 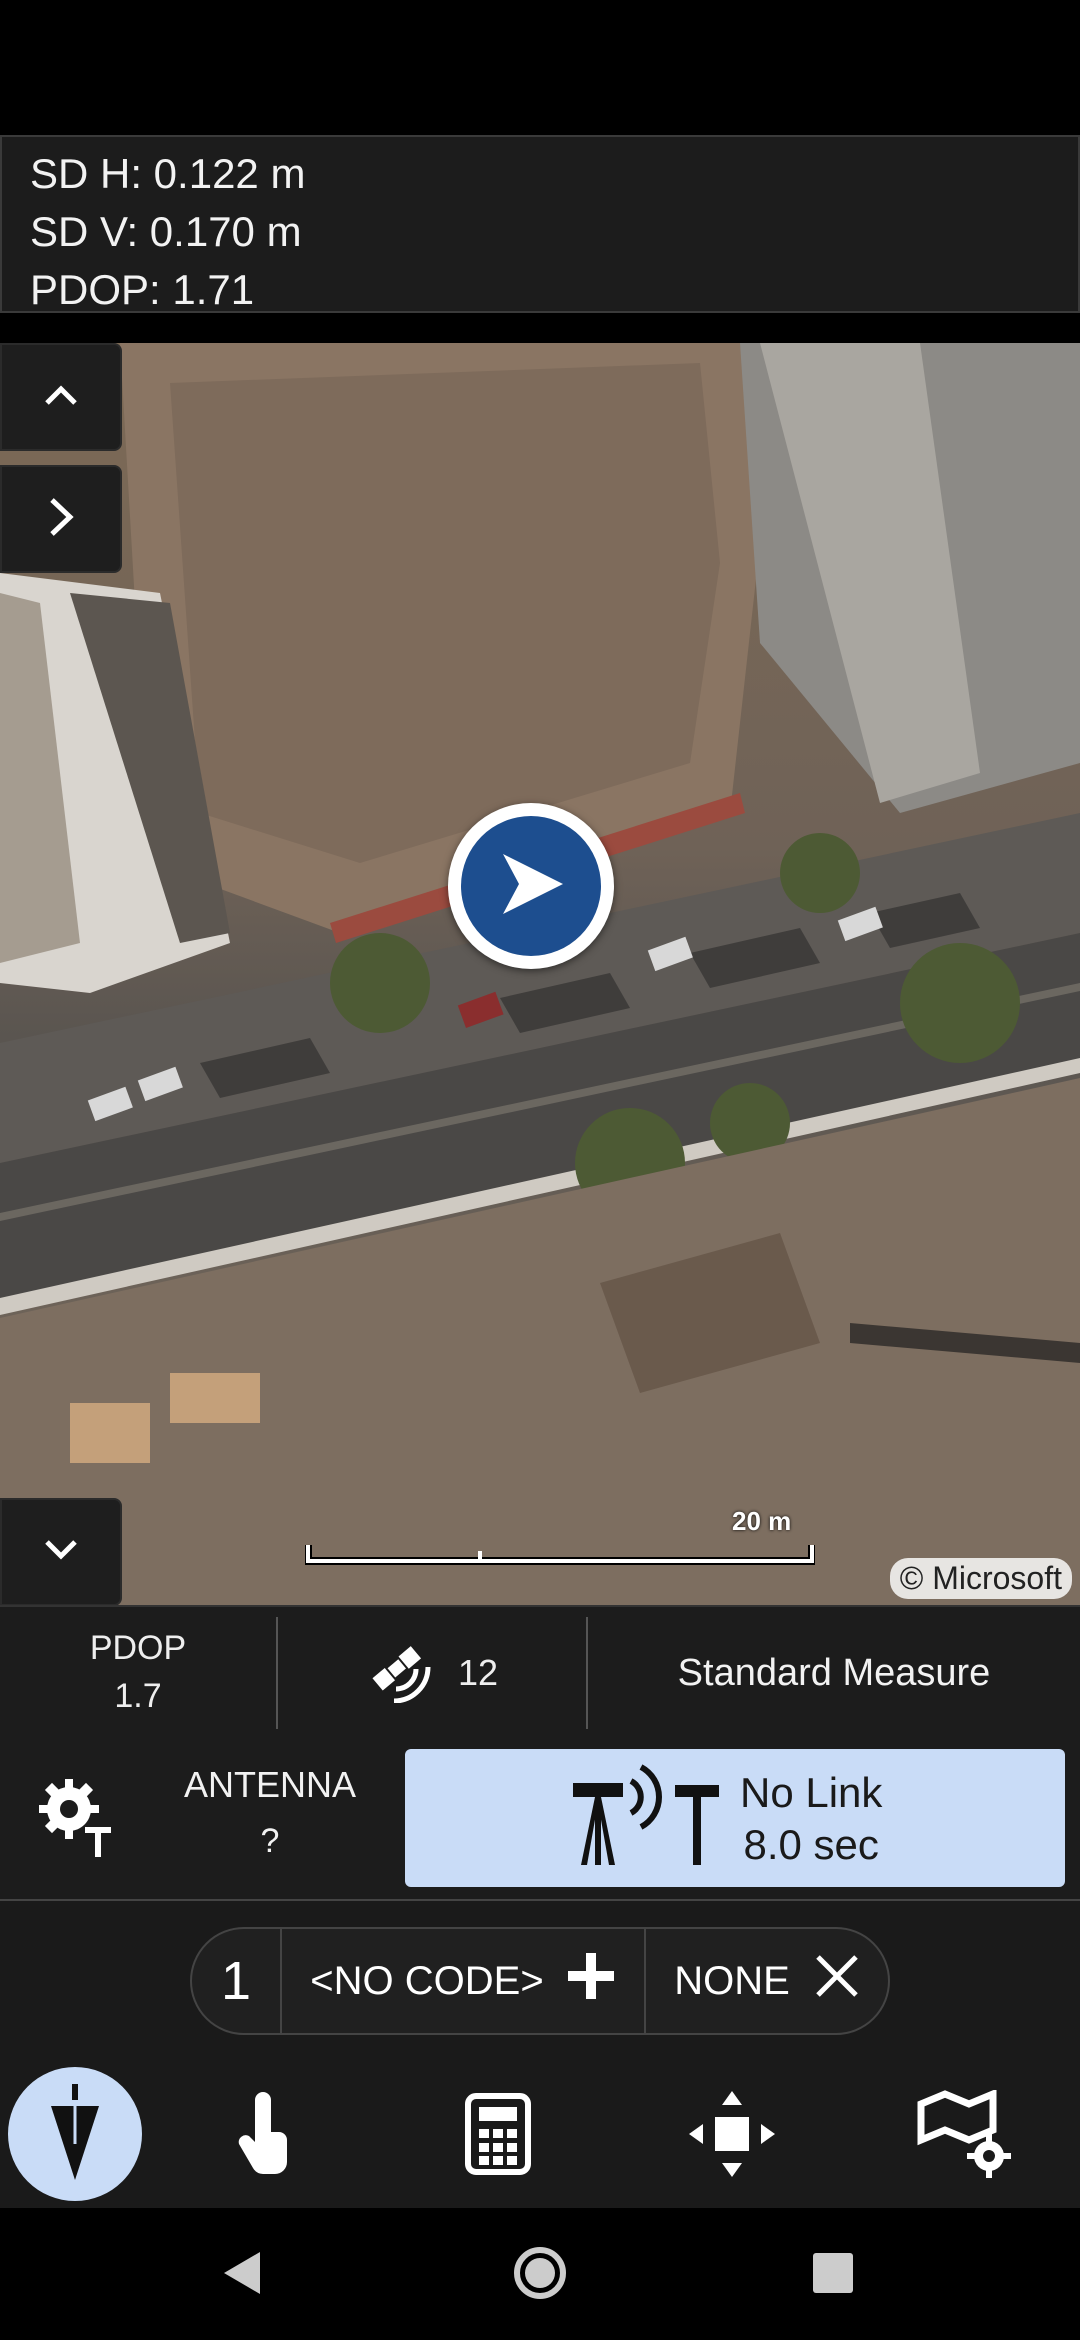 I want to click on satellite-icon, so click(x=401, y=1673).